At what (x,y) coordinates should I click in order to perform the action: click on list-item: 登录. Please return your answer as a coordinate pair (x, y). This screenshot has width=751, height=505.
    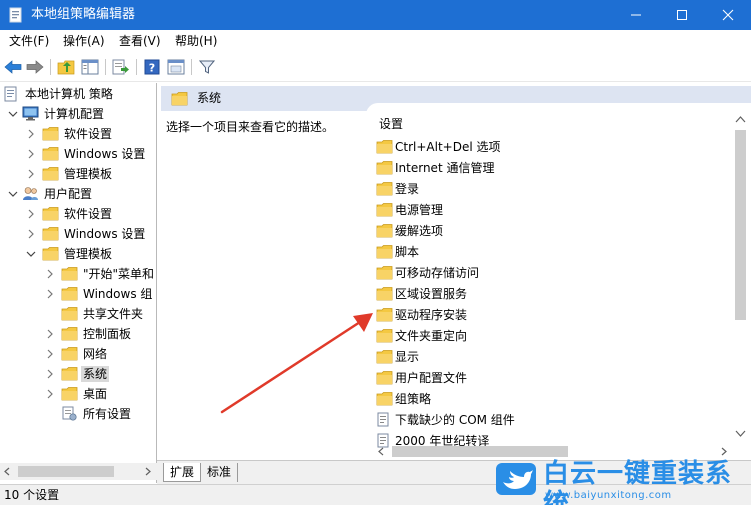
    Looking at the image, I should click on (546, 188).